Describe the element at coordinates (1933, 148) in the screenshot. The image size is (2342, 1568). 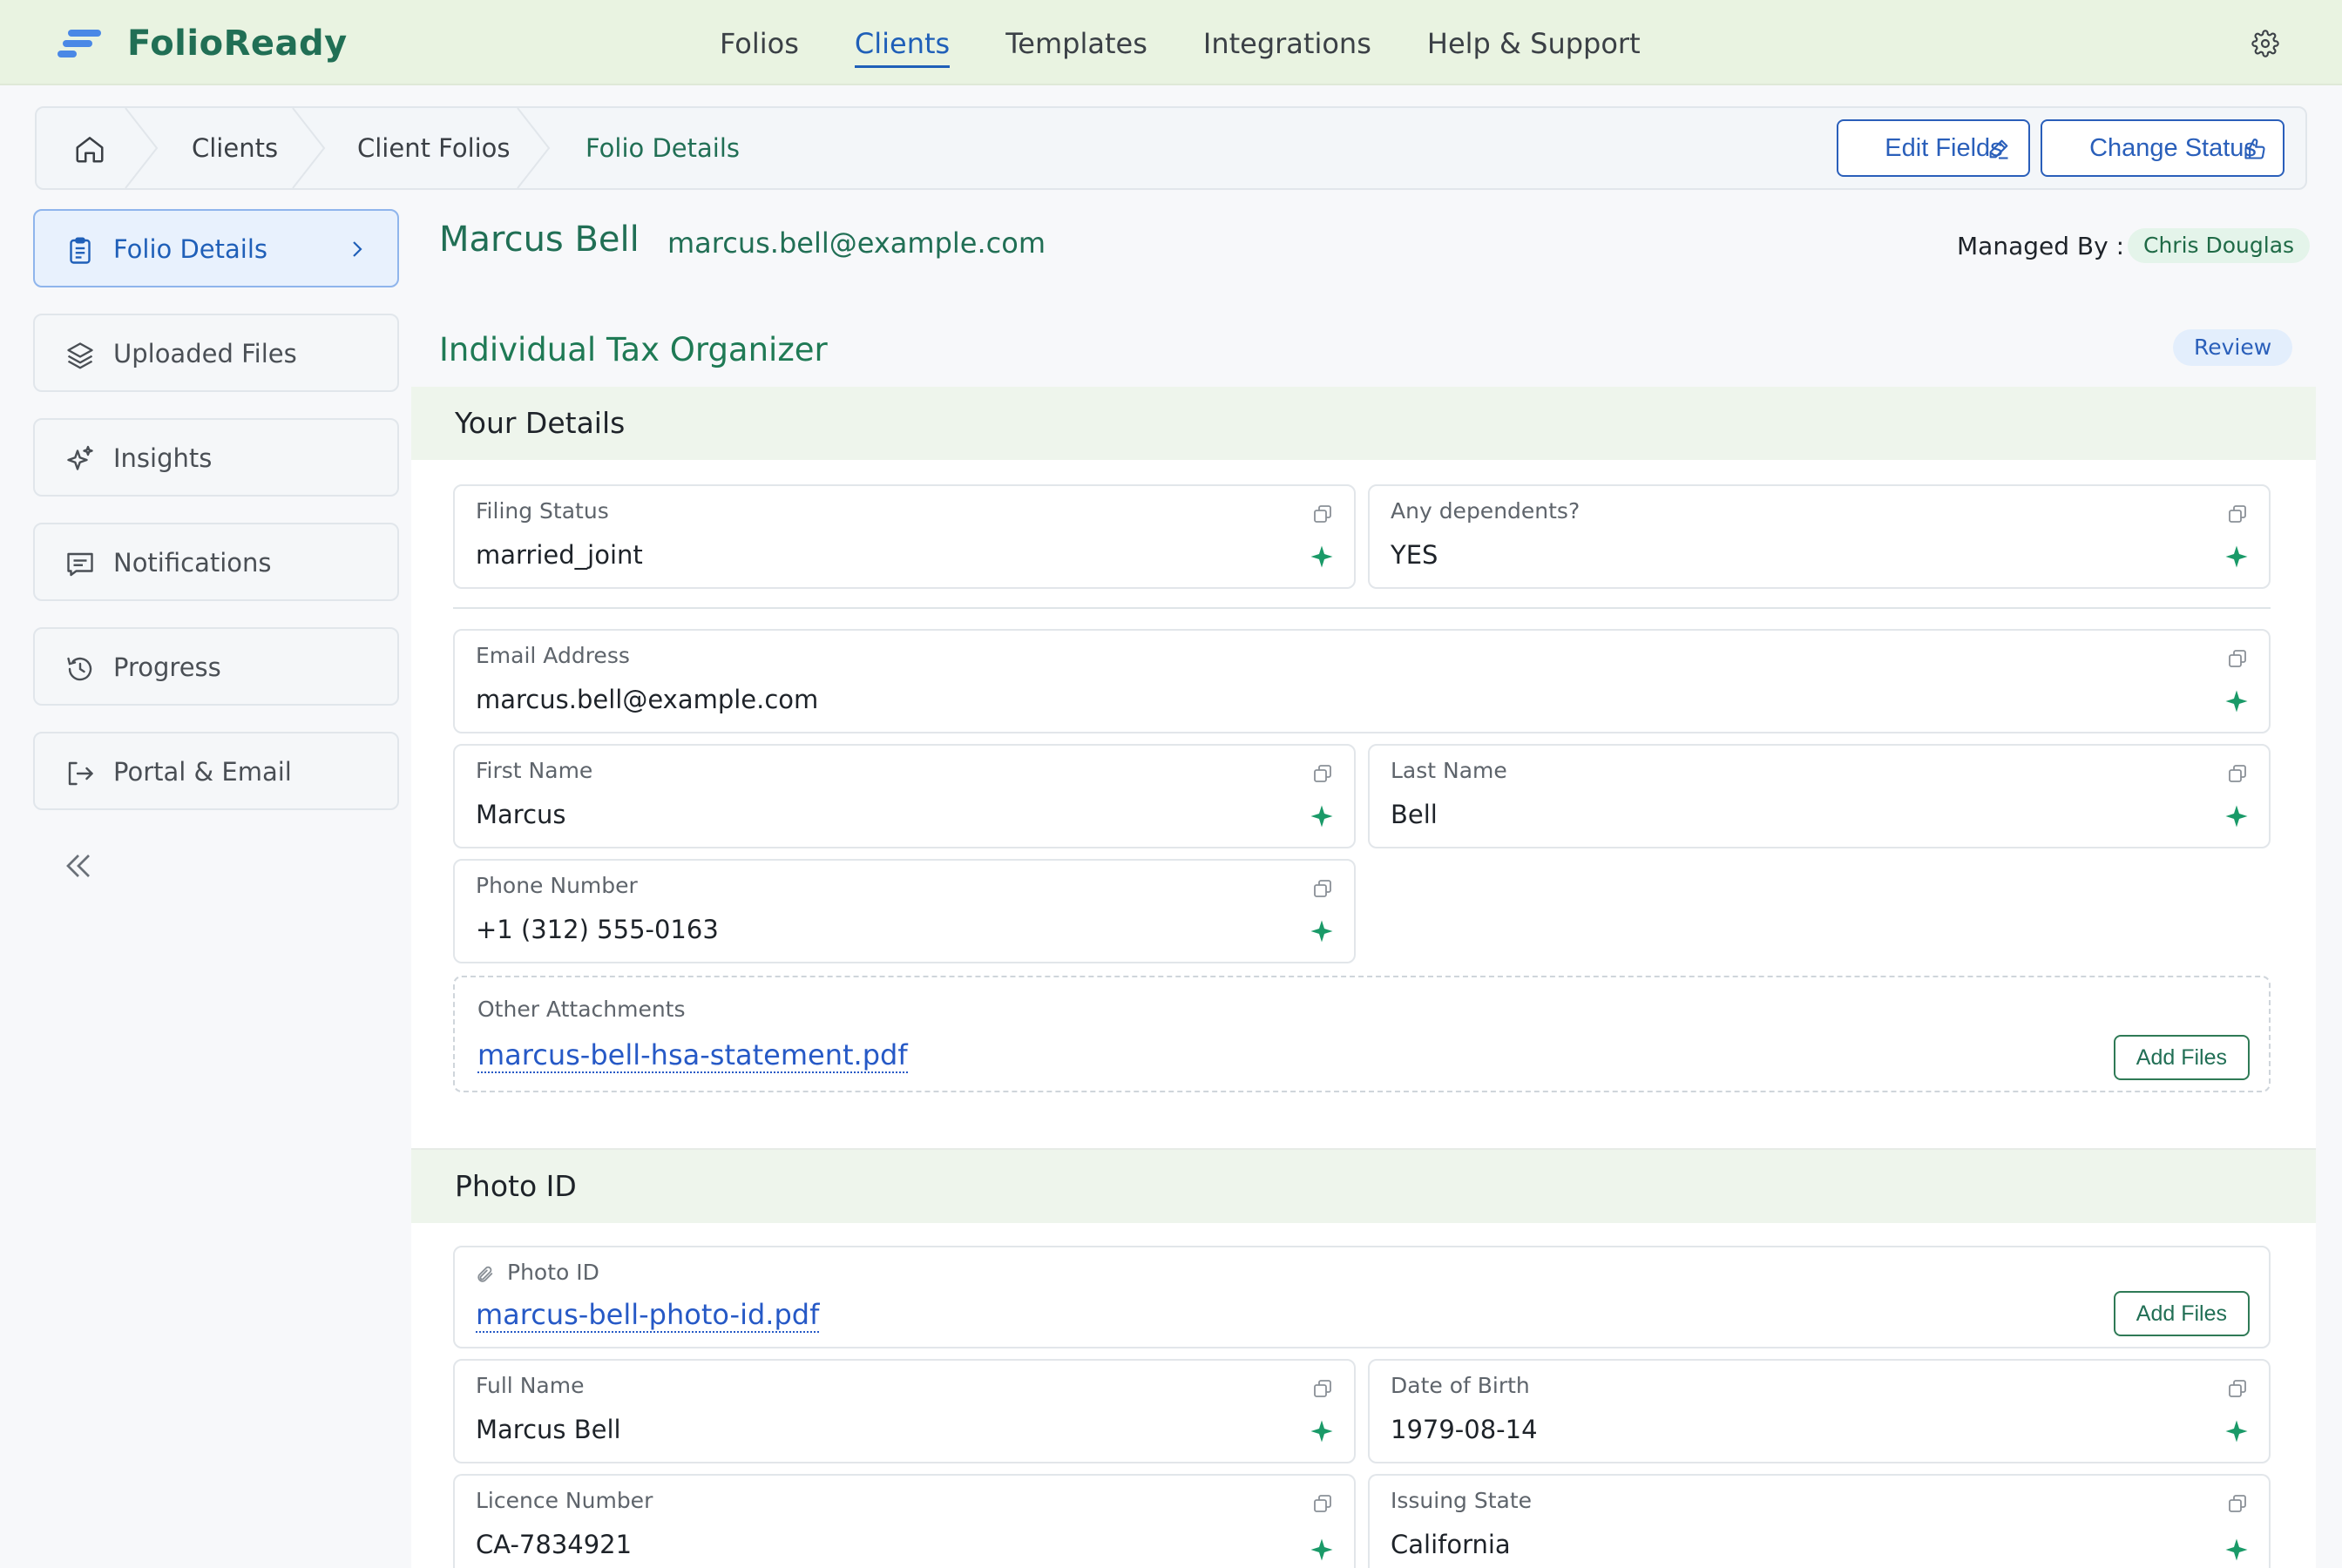
I see `edit-fields-button: Edit Fields` at that location.